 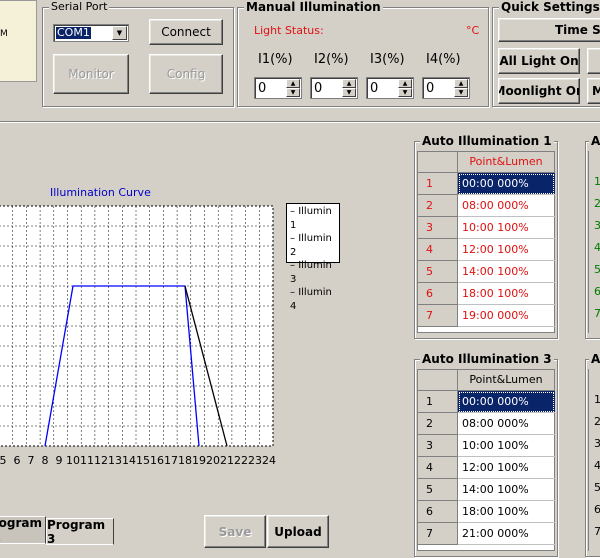 I want to click on light-status-label: Light Status:, so click(x=289, y=30).